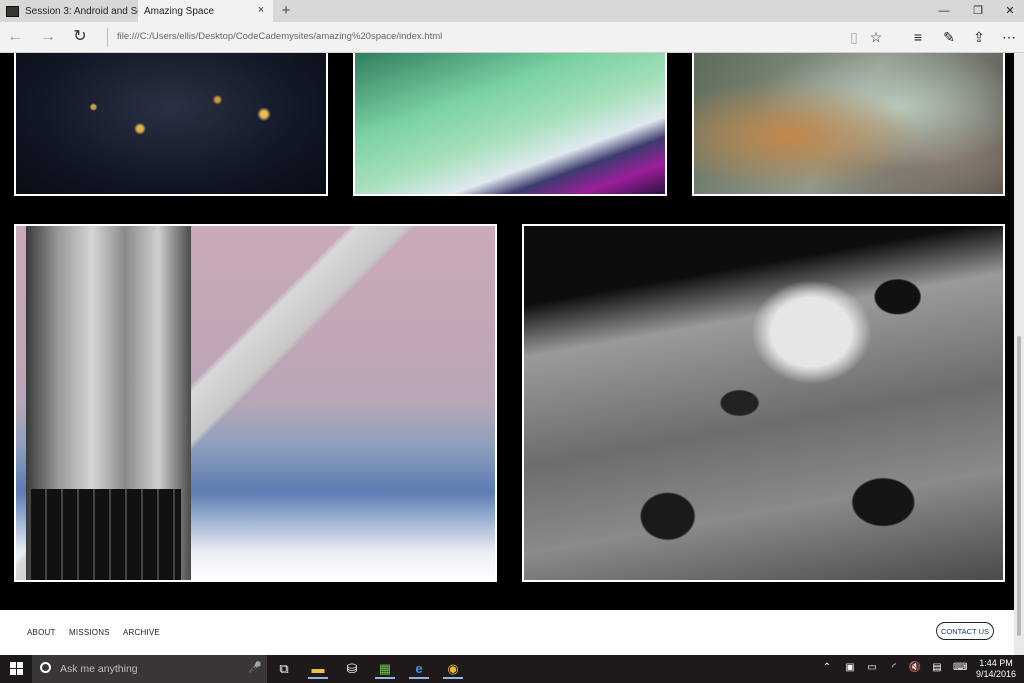 The image size is (1024, 683). I want to click on web-note-icon: ✎, so click(949, 37).